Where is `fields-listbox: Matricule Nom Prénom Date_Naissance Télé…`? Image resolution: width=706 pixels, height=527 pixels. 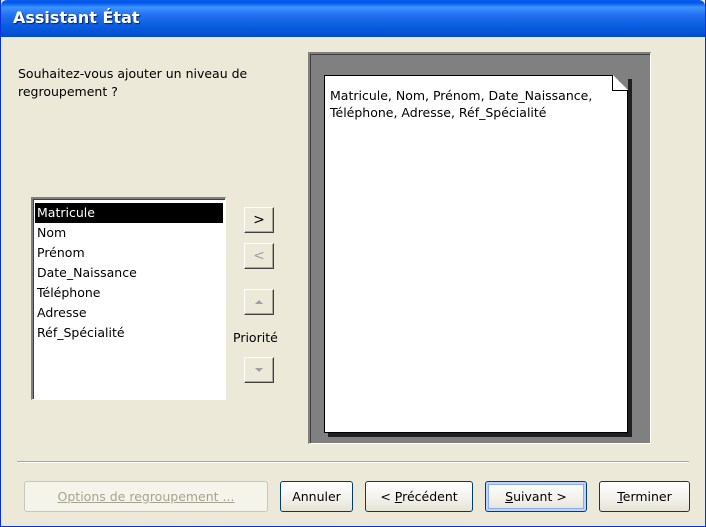
fields-listbox: Matricule Nom Prénom Date_Naissance Télé… is located at coordinates (128, 298).